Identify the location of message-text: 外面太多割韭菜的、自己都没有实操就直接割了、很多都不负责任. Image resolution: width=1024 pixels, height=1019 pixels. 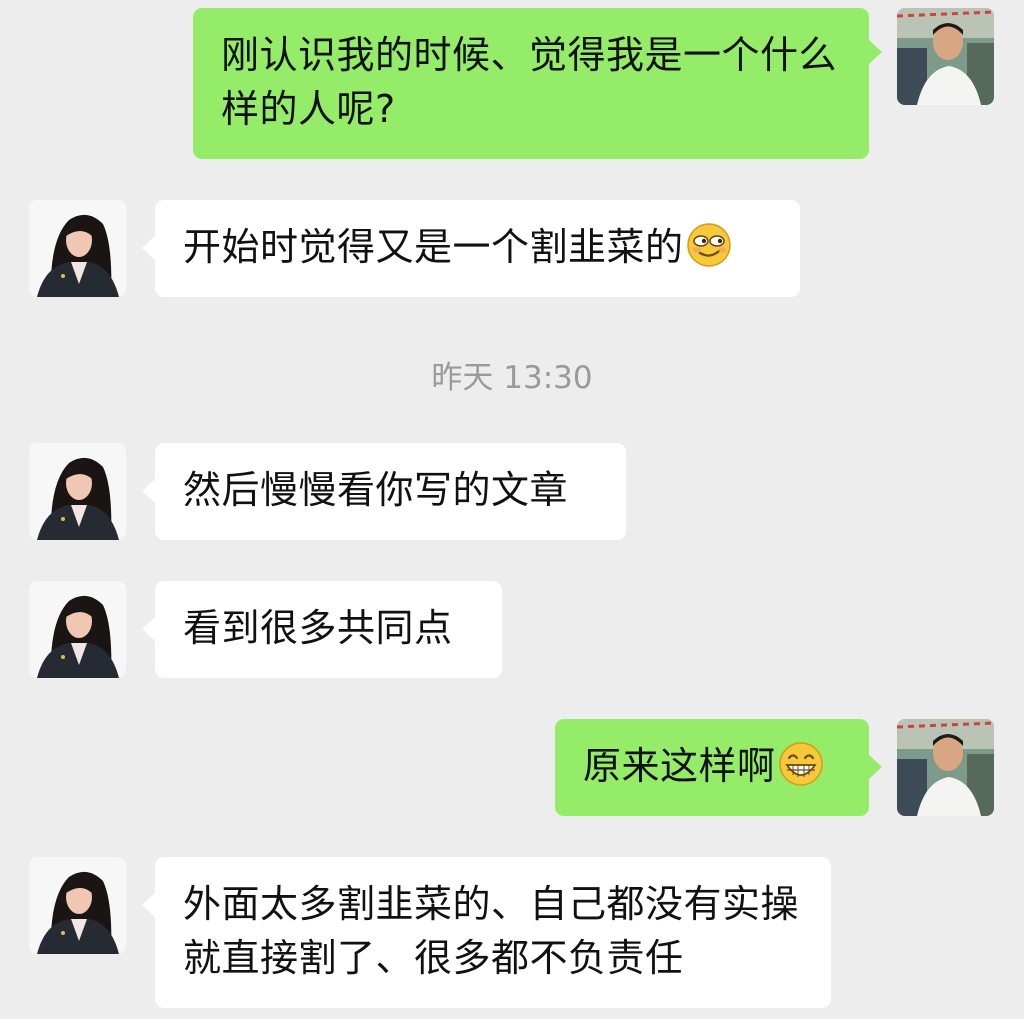
(491, 931).